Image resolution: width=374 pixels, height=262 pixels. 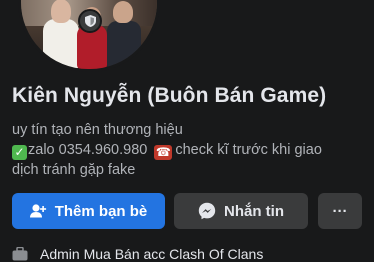 I want to click on check-mark-emoji-icon: ✓, so click(x=19, y=152).